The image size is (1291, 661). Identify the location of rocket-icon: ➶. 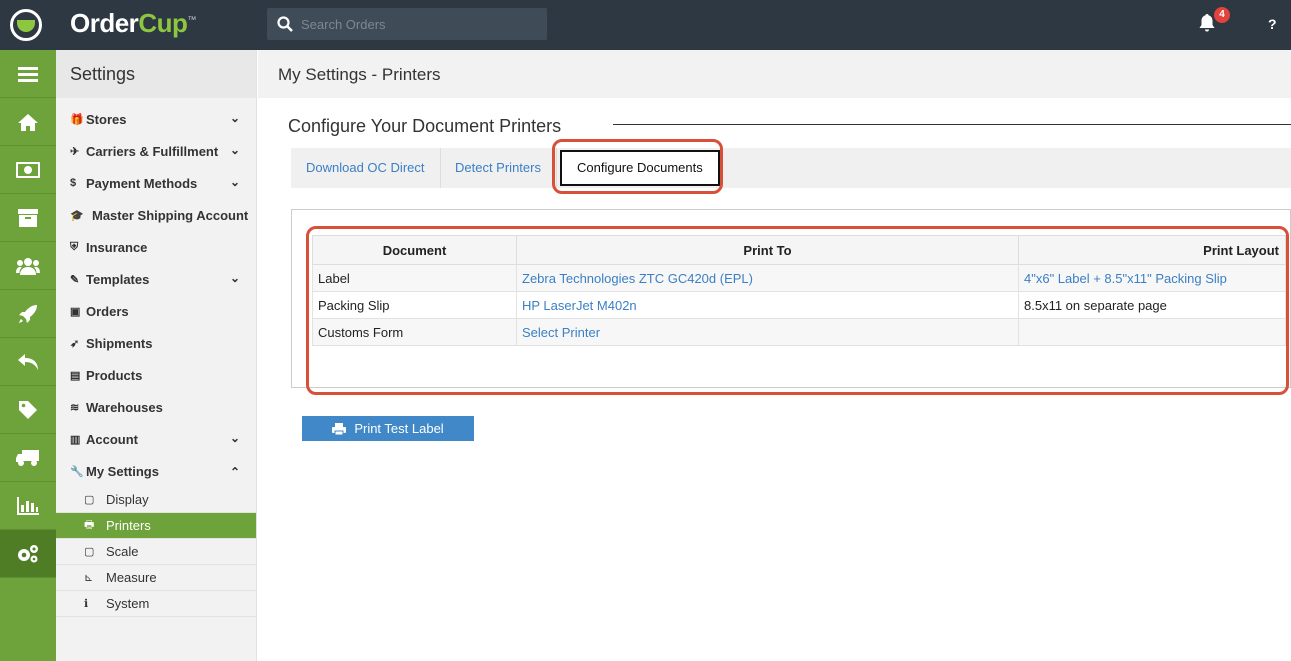
(75, 343).